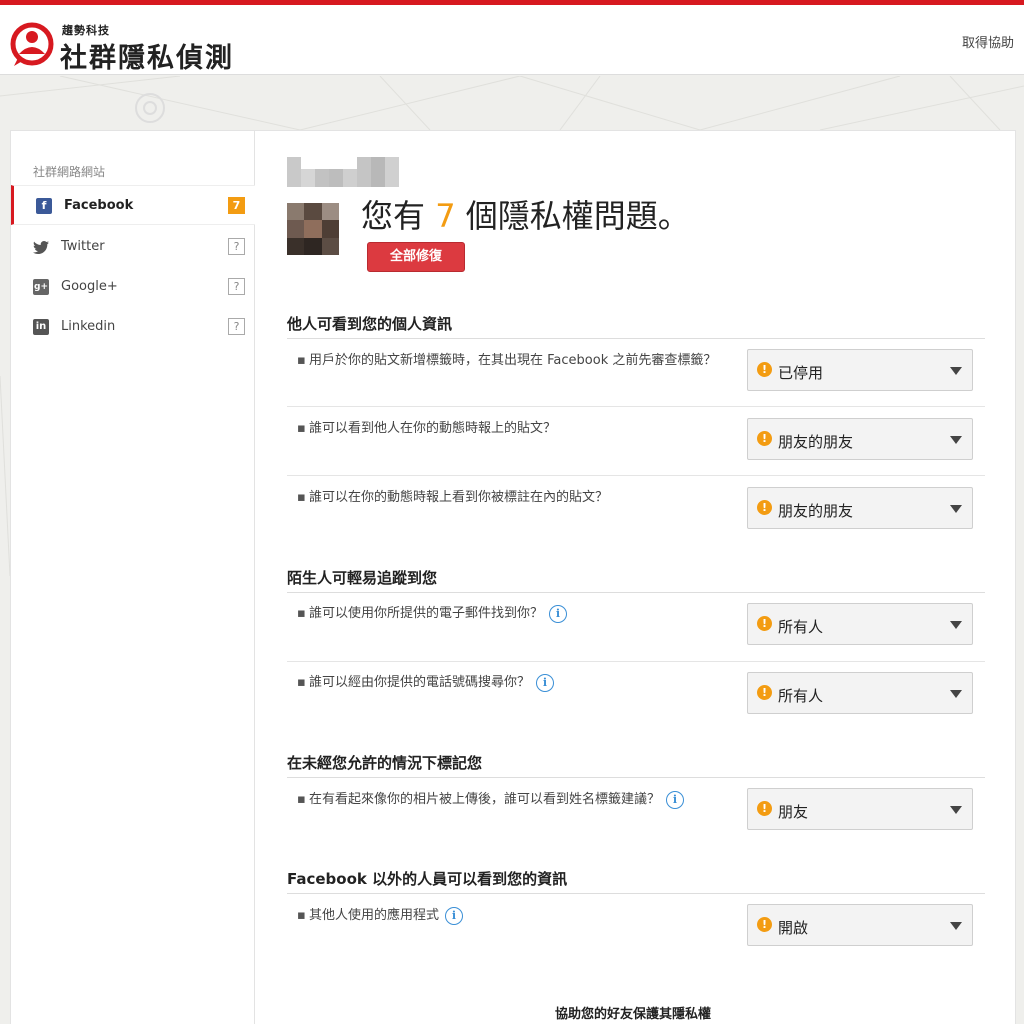 The height and width of the screenshot is (1024, 1024). Describe the element at coordinates (69, 172) in the screenshot. I see `sidebar-title: 社群網路網站` at that location.